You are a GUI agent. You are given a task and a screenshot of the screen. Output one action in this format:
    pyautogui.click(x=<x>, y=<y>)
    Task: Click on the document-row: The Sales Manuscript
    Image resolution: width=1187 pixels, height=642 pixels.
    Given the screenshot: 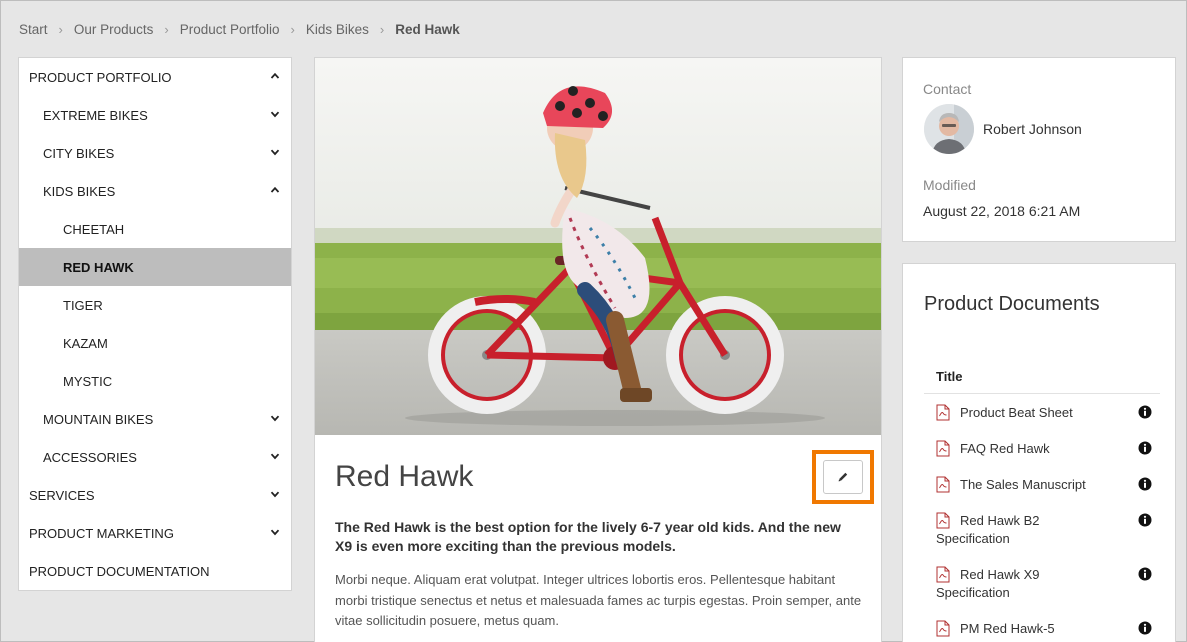 What is the action you would take?
    pyautogui.click(x=1049, y=485)
    